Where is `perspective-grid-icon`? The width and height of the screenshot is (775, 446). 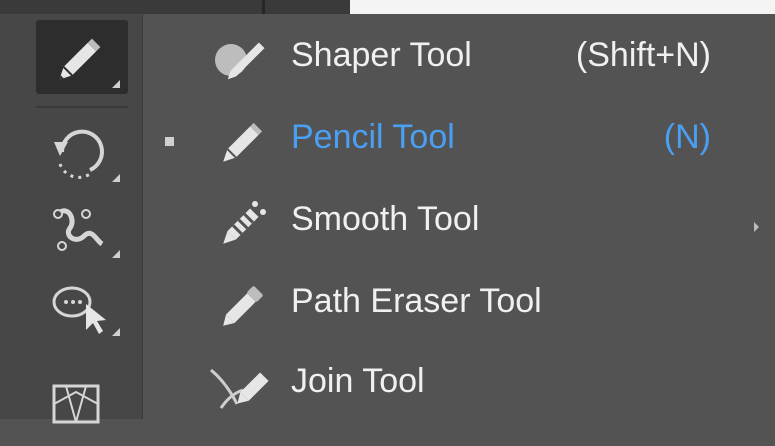
perspective-grid-icon is located at coordinates (76, 404).